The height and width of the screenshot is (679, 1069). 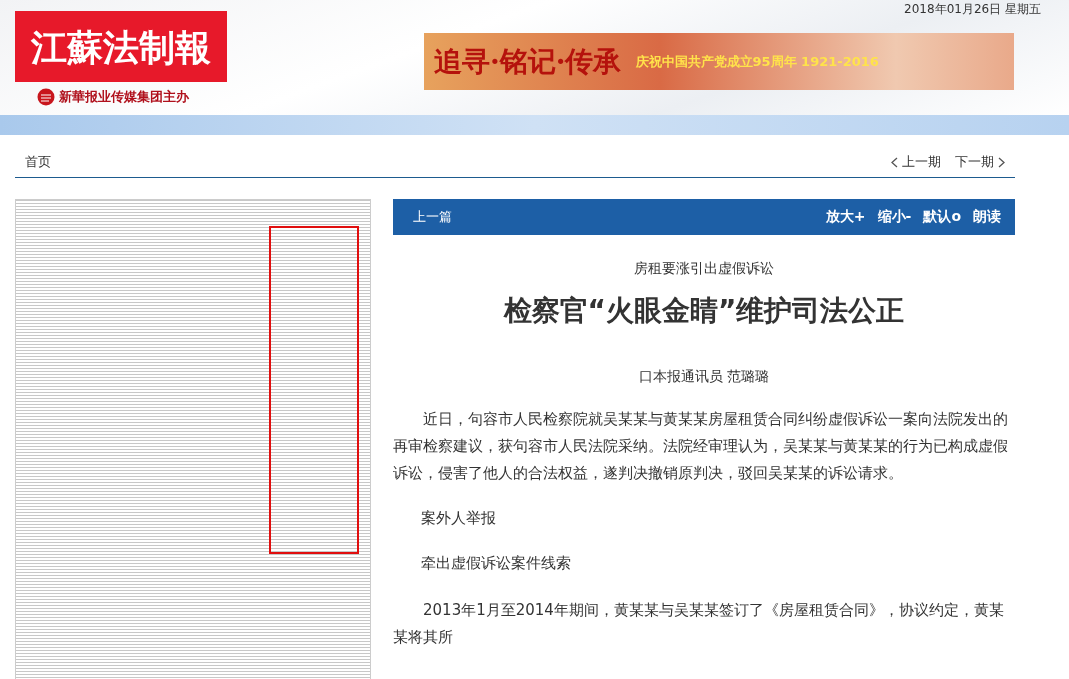 What do you see at coordinates (1001, 162) in the screenshot?
I see `chevron-right-icon` at bounding box center [1001, 162].